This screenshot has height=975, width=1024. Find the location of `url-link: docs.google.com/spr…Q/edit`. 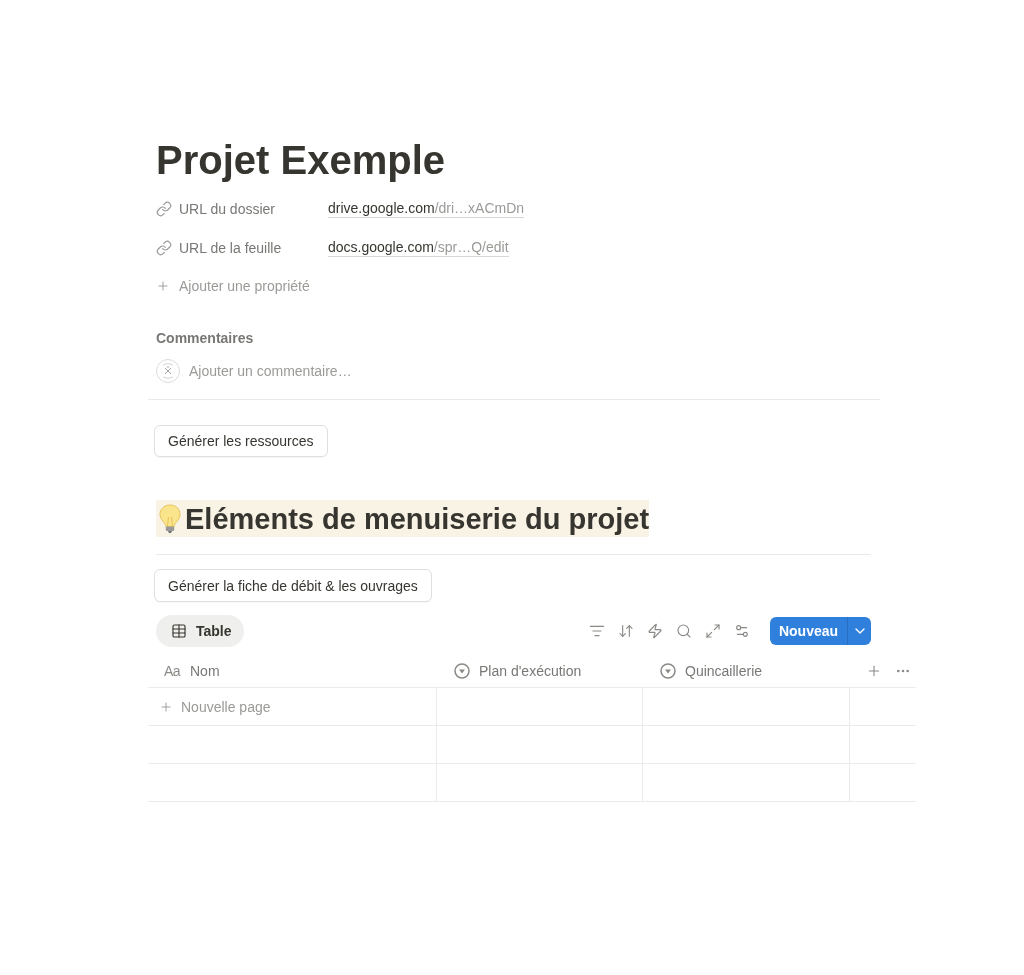

url-link: docs.google.com/spr…Q/edit is located at coordinates (418, 247).